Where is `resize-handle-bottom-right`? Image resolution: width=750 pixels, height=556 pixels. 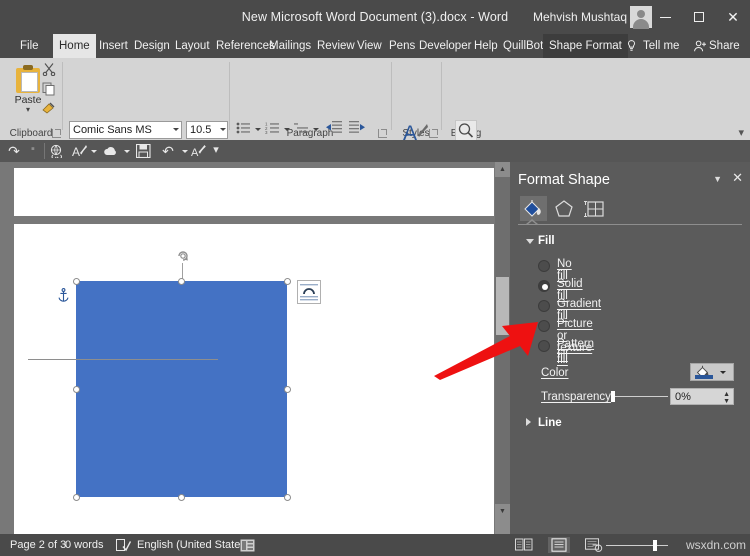
resize-handle-bottom-right is located at coordinates (287, 497).